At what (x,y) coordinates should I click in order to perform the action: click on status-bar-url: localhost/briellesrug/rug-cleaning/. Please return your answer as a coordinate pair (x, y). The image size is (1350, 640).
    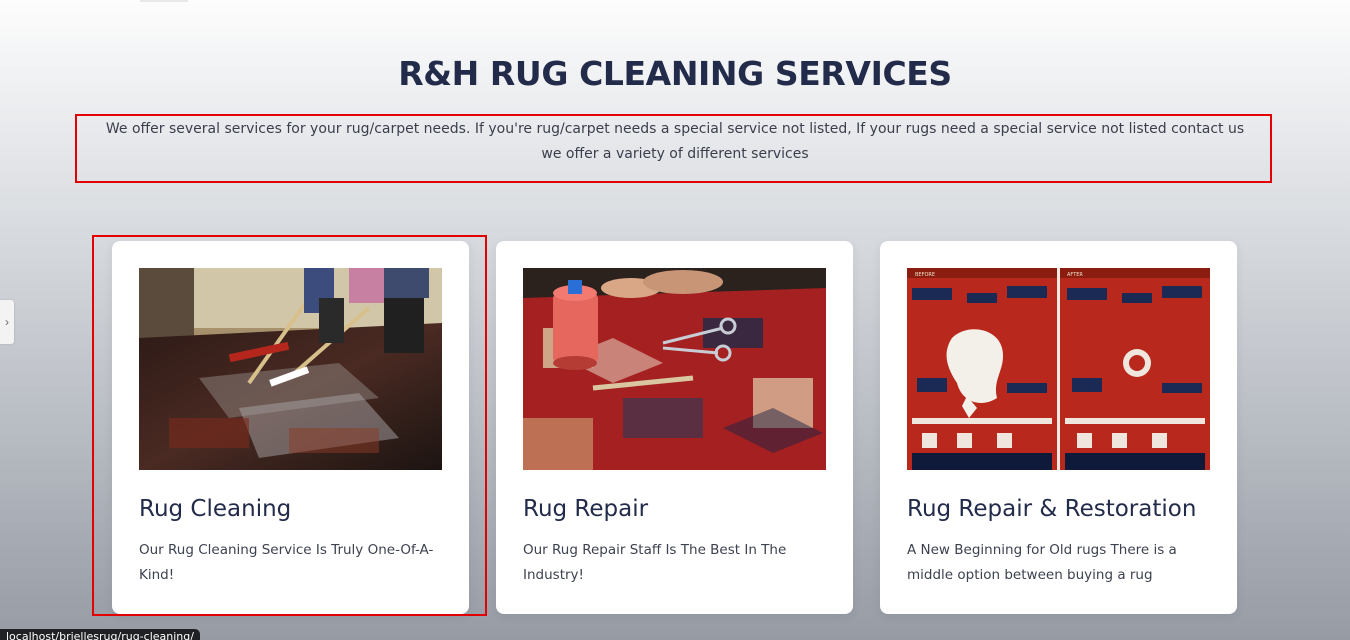
    Looking at the image, I should click on (100, 634).